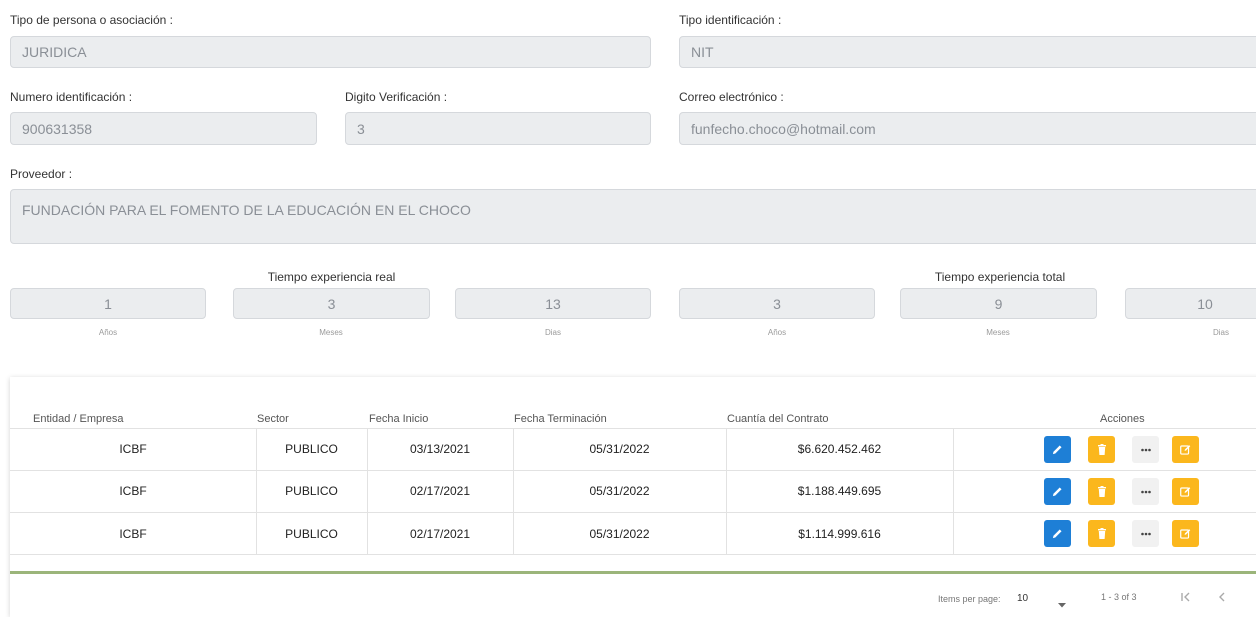 The height and width of the screenshot is (617, 1256). Describe the element at coordinates (331, 332) in the screenshot. I see `real-meses-unit: Meses` at that location.